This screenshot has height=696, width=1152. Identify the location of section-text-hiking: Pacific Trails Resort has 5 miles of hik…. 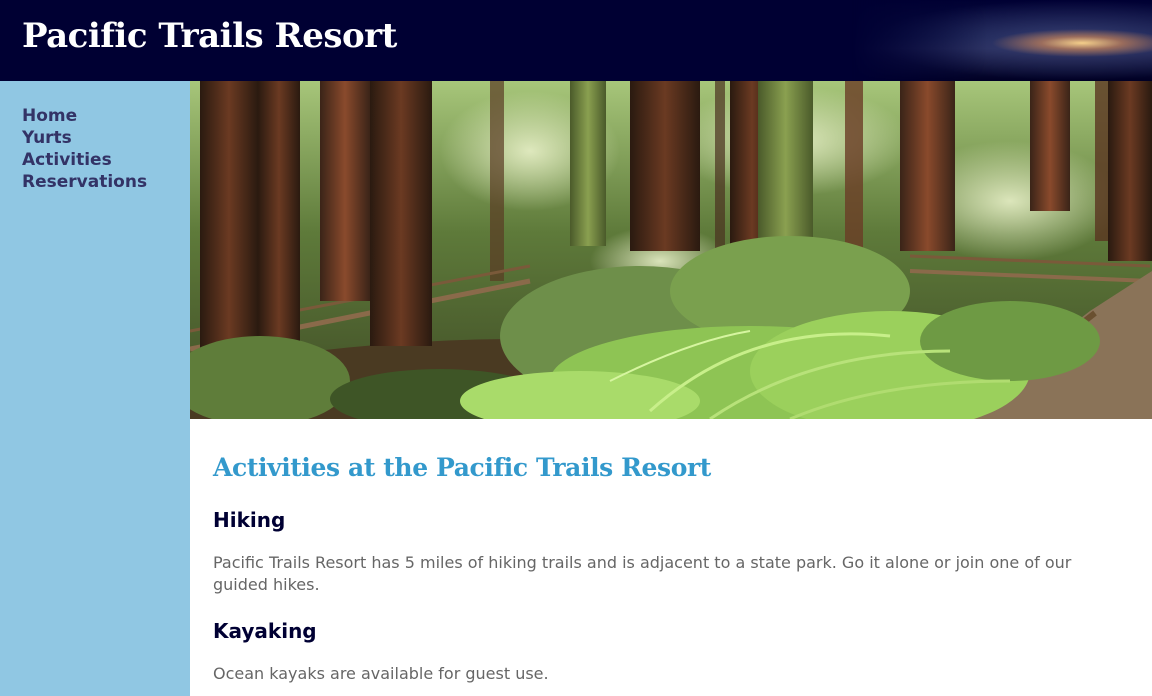
(642, 573).